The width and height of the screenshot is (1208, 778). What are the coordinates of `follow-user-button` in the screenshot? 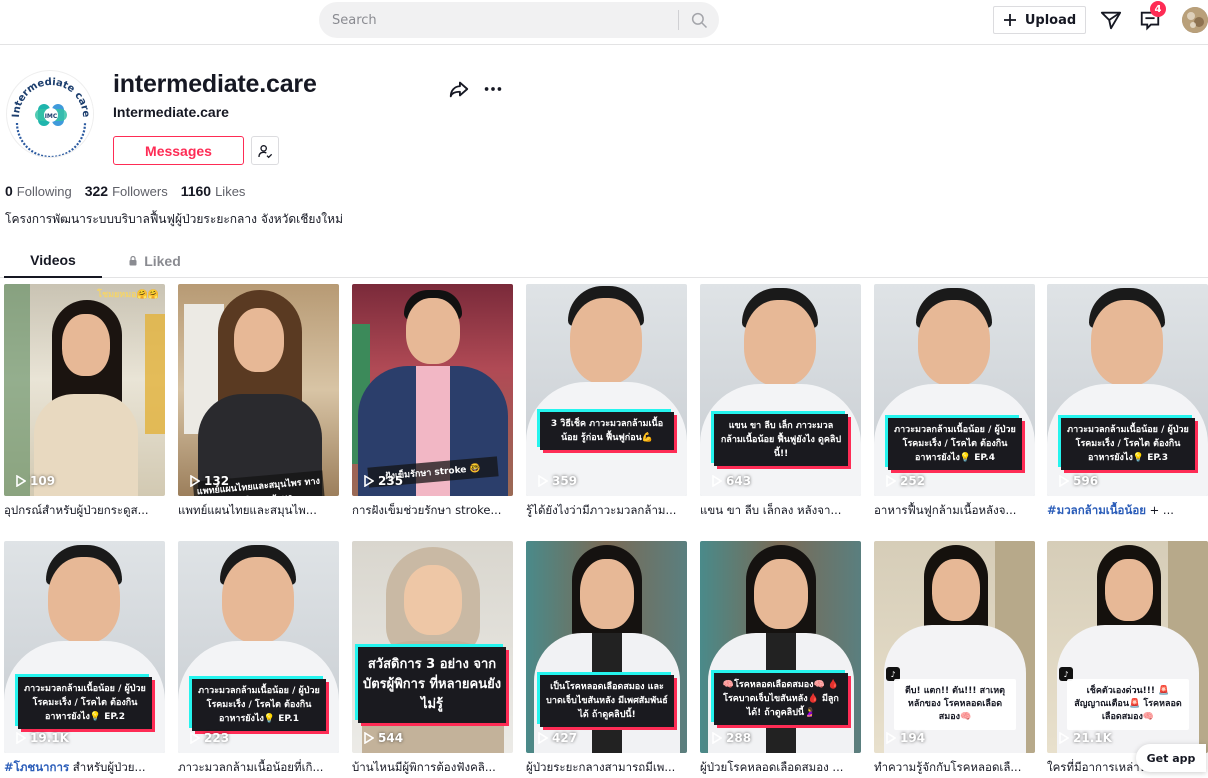 It's located at (265, 150).